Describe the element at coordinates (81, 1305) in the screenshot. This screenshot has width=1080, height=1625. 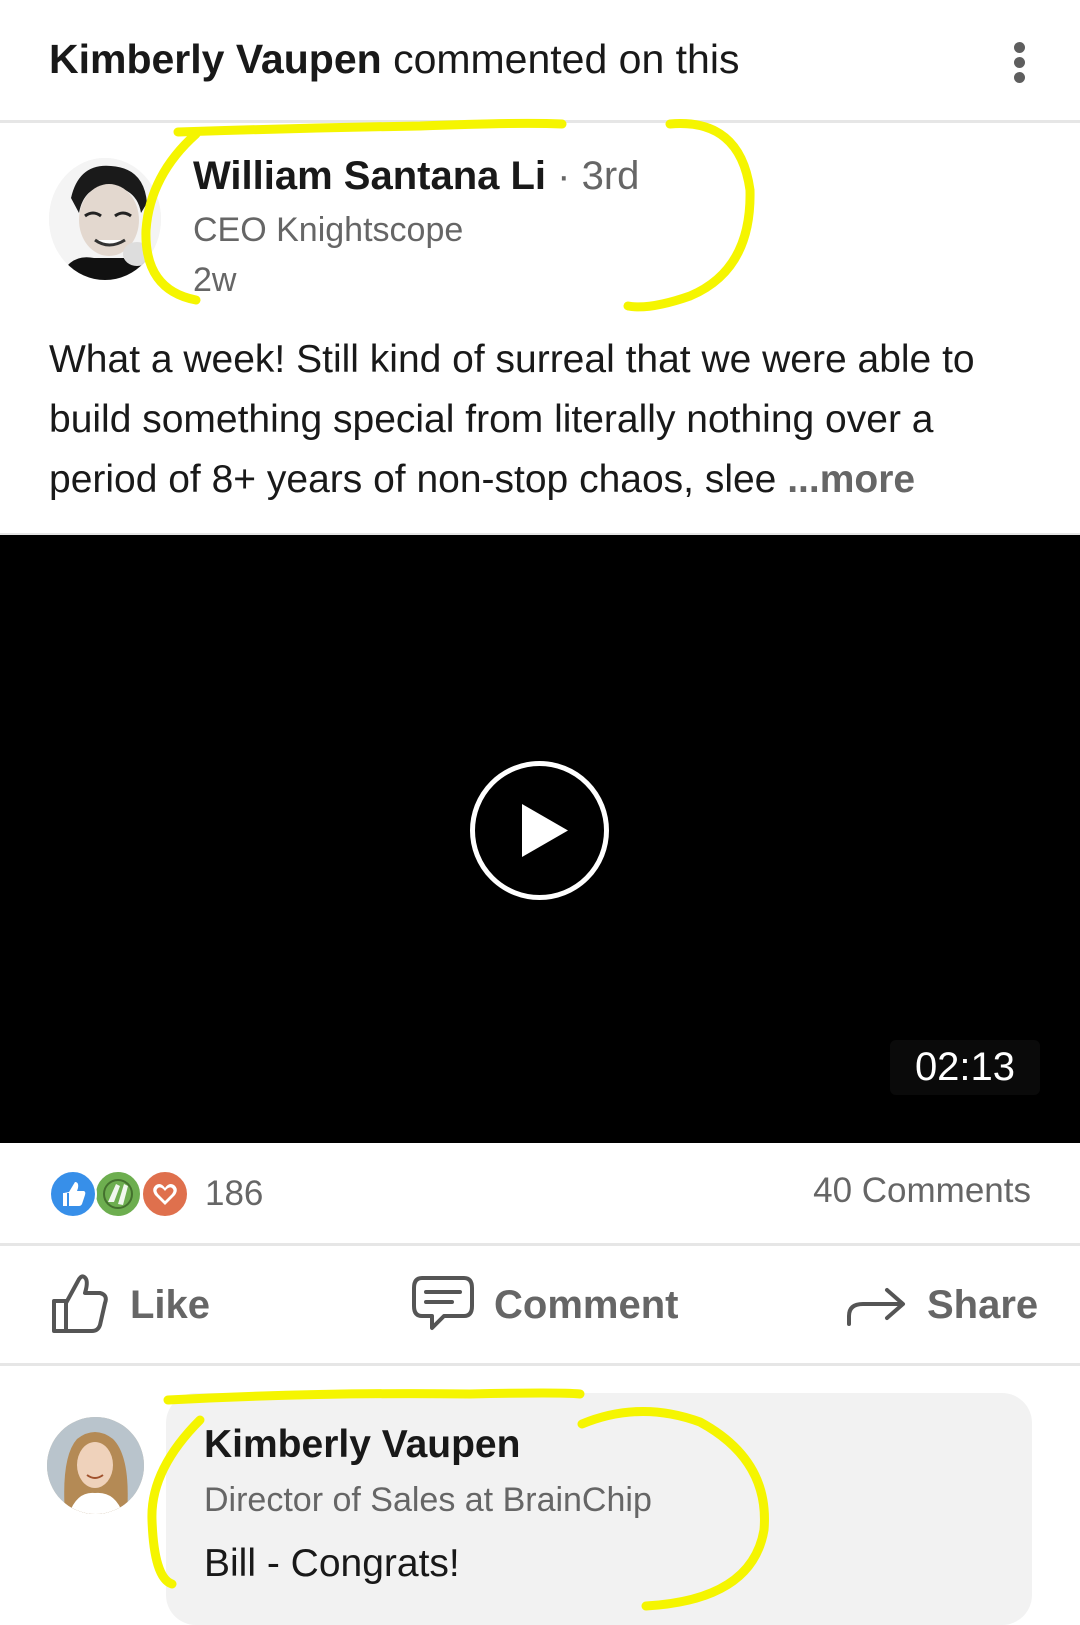
I see `thumbs-up-icon` at that location.